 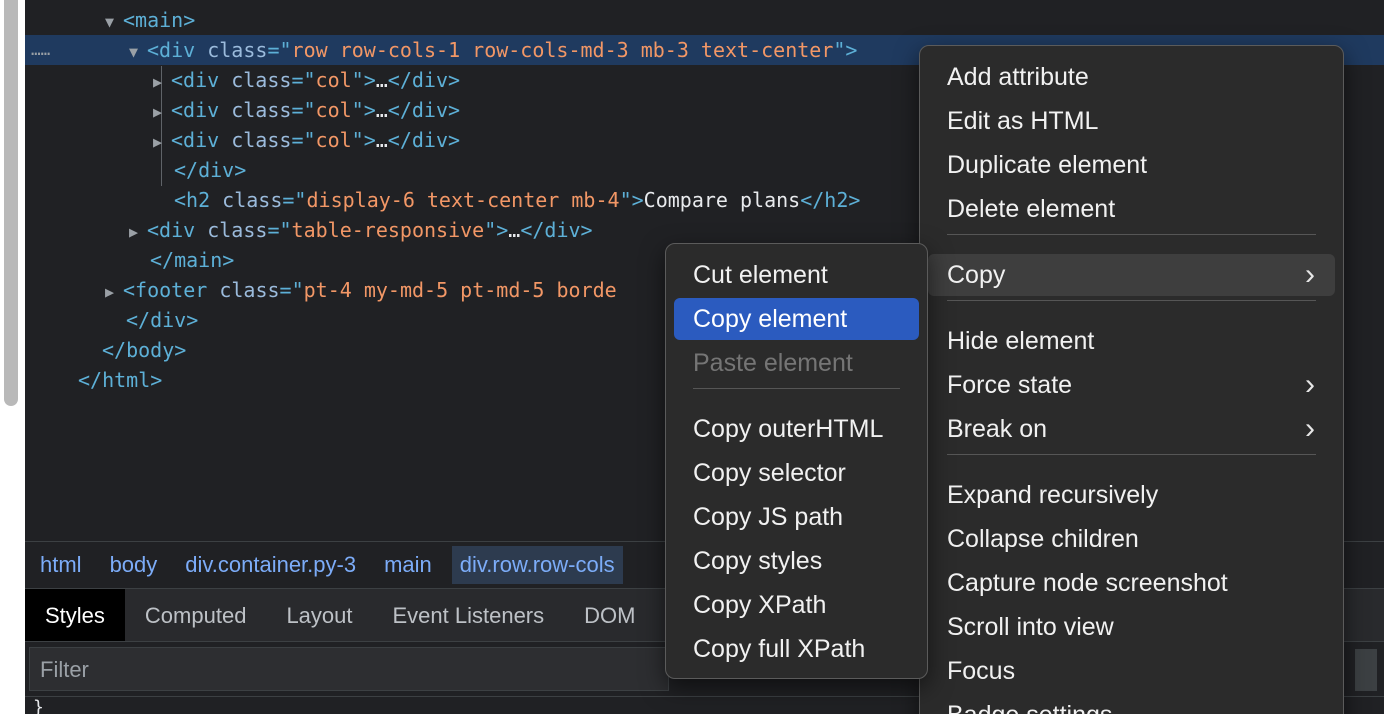 What do you see at coordinates (537, 564) in the screenshot?
I see `breadcrumb-item: div.row.row-cols` at bounding box center [537, 564].